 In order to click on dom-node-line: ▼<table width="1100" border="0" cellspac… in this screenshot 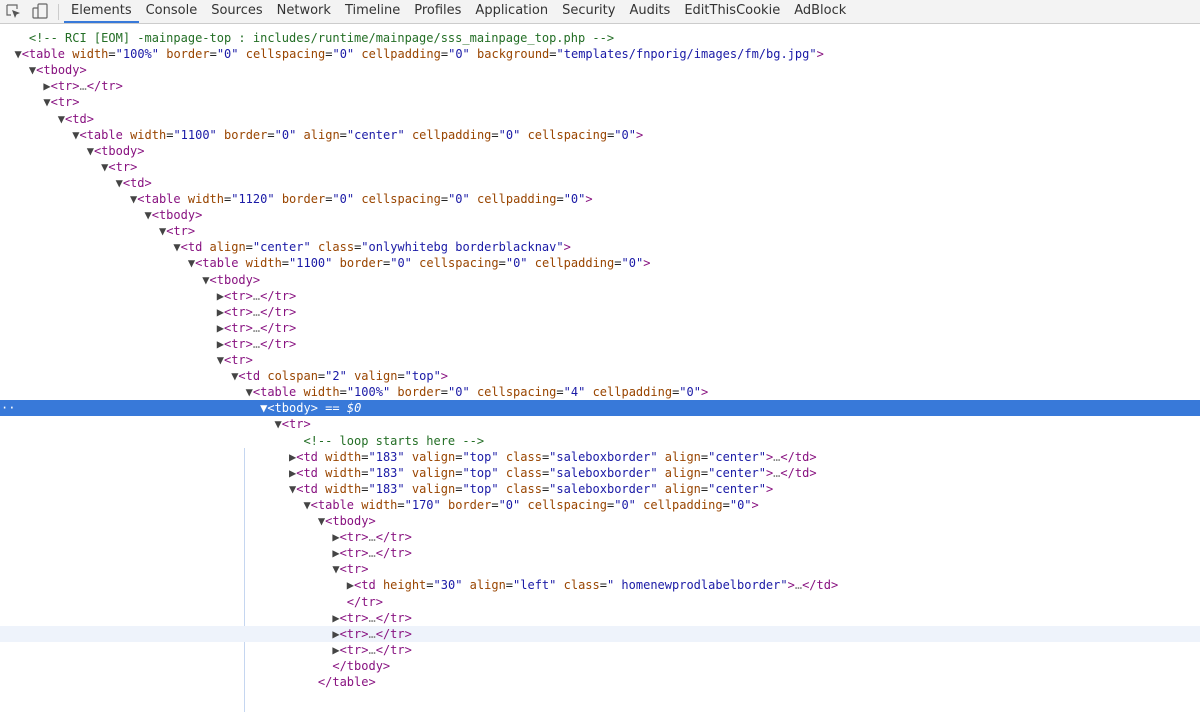, I will do `click(600, 263)`.